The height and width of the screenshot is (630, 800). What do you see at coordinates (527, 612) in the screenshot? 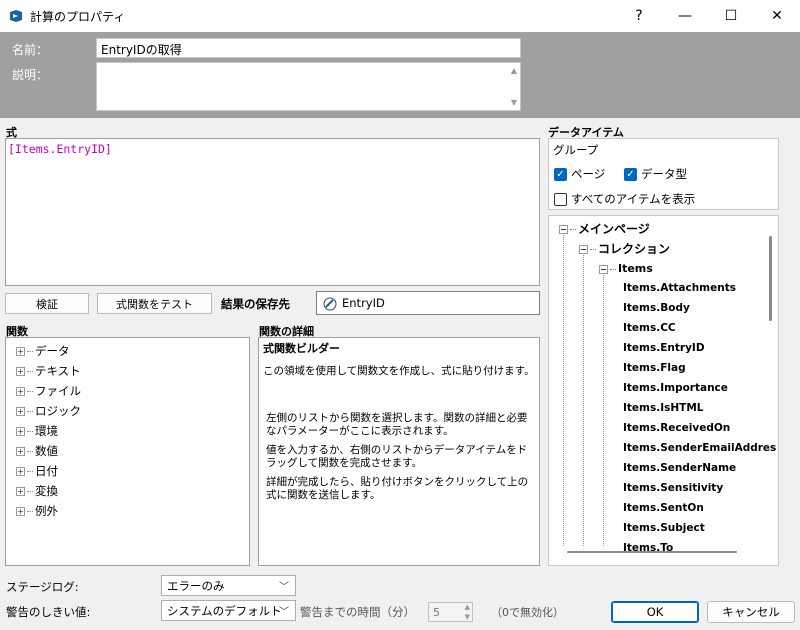
I see `disabled-note: （0で無効化）` at bounding box center [527, 612].